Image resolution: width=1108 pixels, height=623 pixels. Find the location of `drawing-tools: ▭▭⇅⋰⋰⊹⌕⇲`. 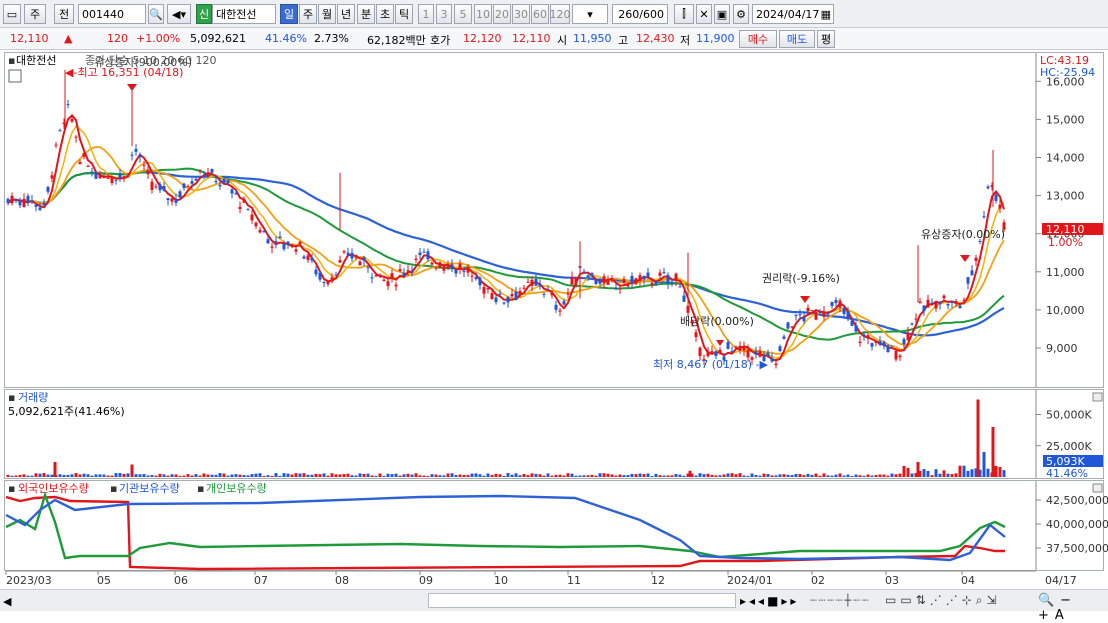

drawing-tools: ▭▭⇅⋰⋰⊹⌕⇲ is located at coordinates (943, 600).